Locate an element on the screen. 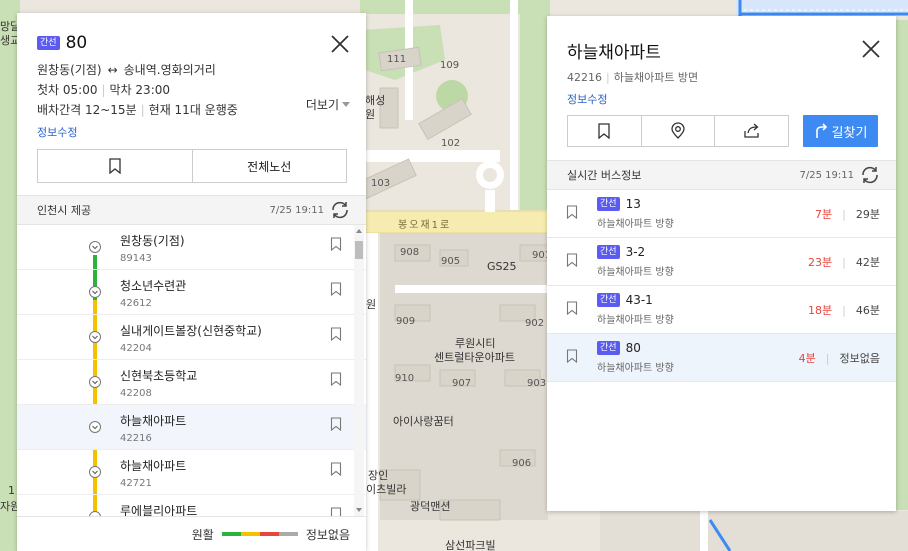  map-label: 광덕맨션 is located at coordinates (430, 506).